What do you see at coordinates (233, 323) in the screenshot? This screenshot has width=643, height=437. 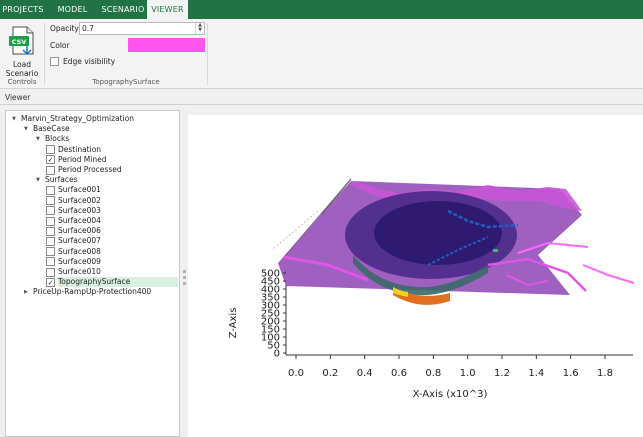 I see `z-axis-title: Z-Axis` at bounding box center [233, 323].